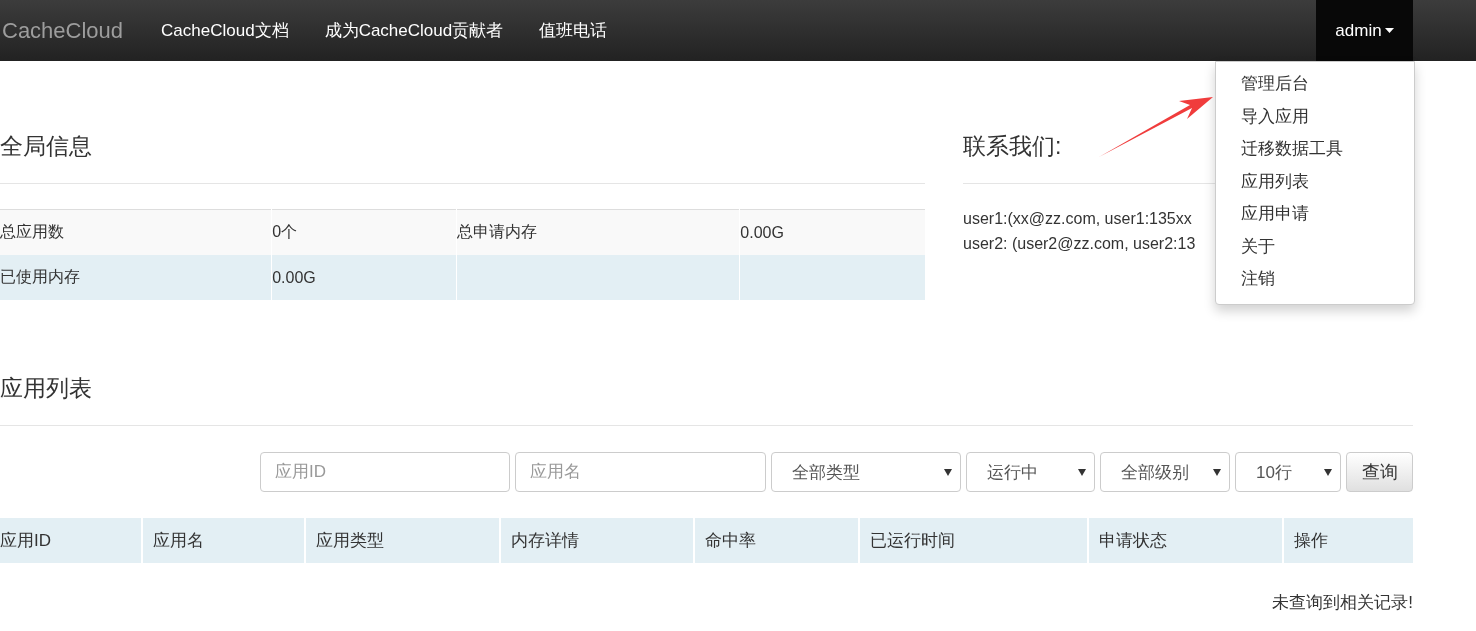 Image resolution: width=1476 pixels, height=631 pixels. I want to click on section-title: 联系我们:, so click(1012, 146).